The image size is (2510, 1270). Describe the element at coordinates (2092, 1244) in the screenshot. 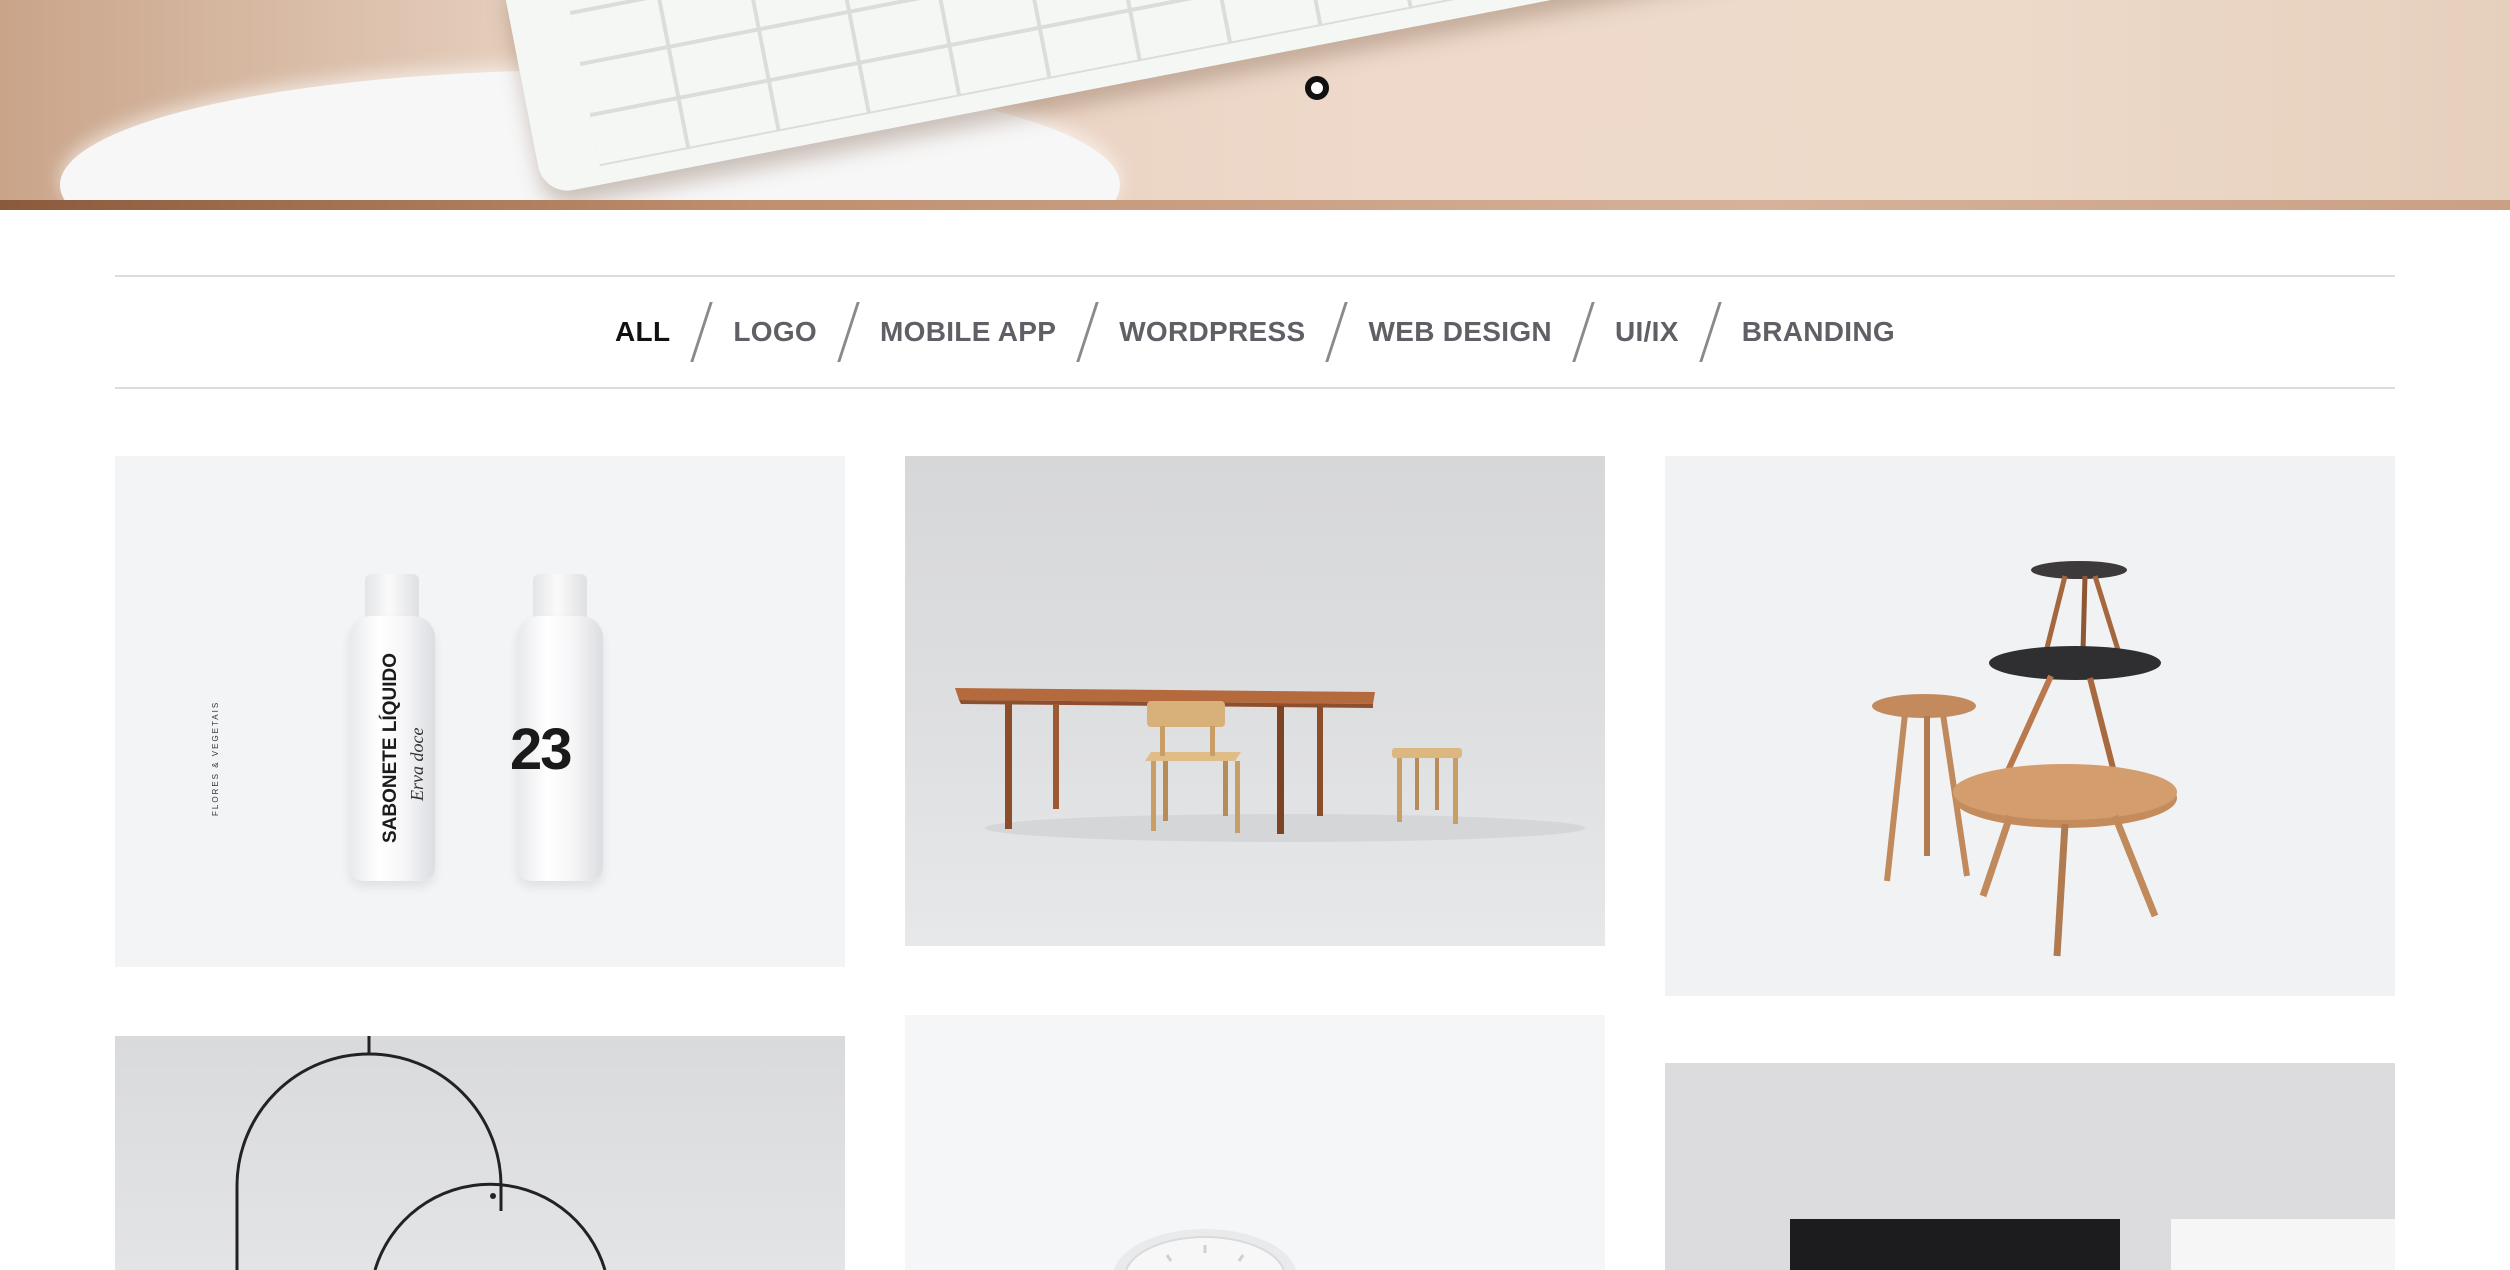

I see `stationery-illustration` at that location.